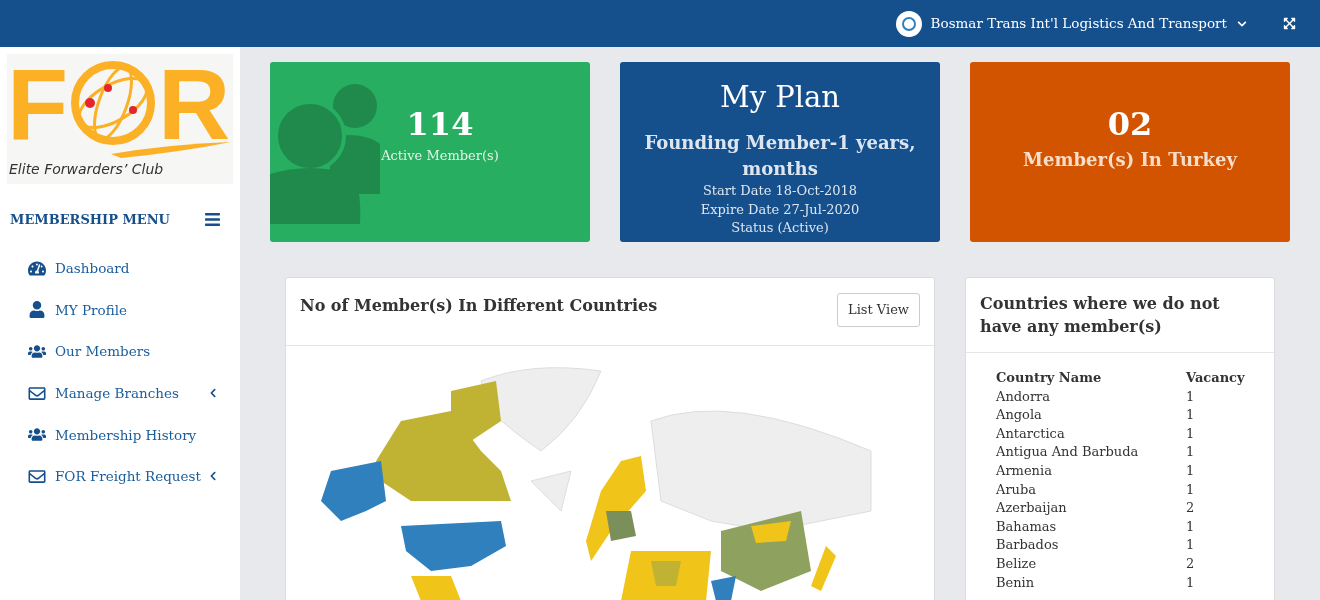 The width and height of the screenshot is (1320, 600). What do you see at coordinates (780, 156) in the screenshot?
I see `plan-name: Founding Member-1 years, months` at bounding box center [780, 156].